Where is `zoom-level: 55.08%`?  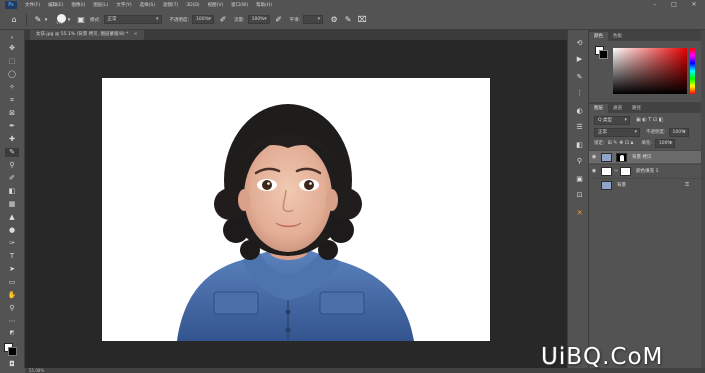
zoom-level: 55.08% is located at coordinates (36, 370).